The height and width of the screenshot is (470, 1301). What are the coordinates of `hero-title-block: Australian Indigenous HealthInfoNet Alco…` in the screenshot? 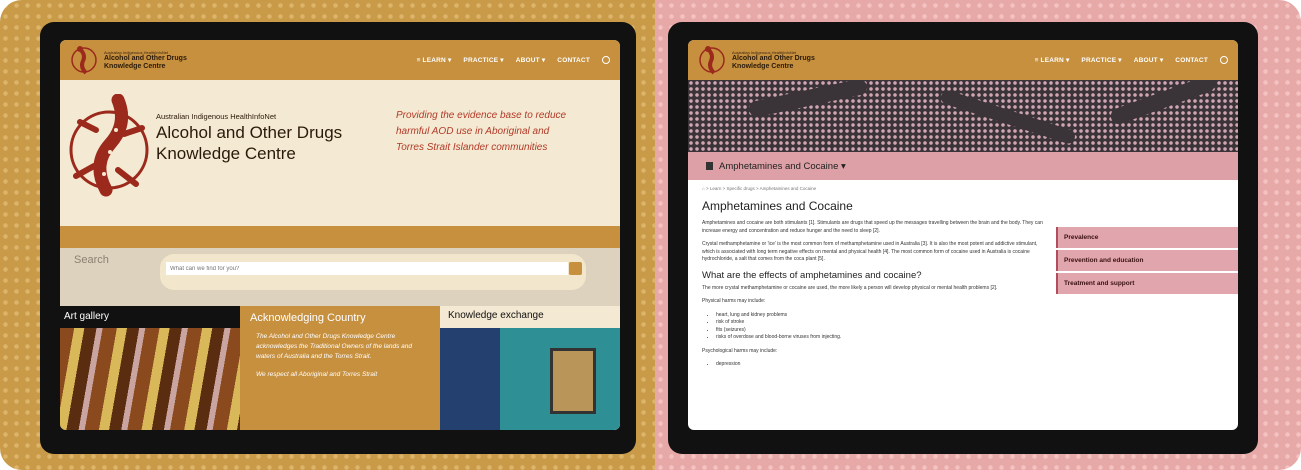 It's located at (249, 137).